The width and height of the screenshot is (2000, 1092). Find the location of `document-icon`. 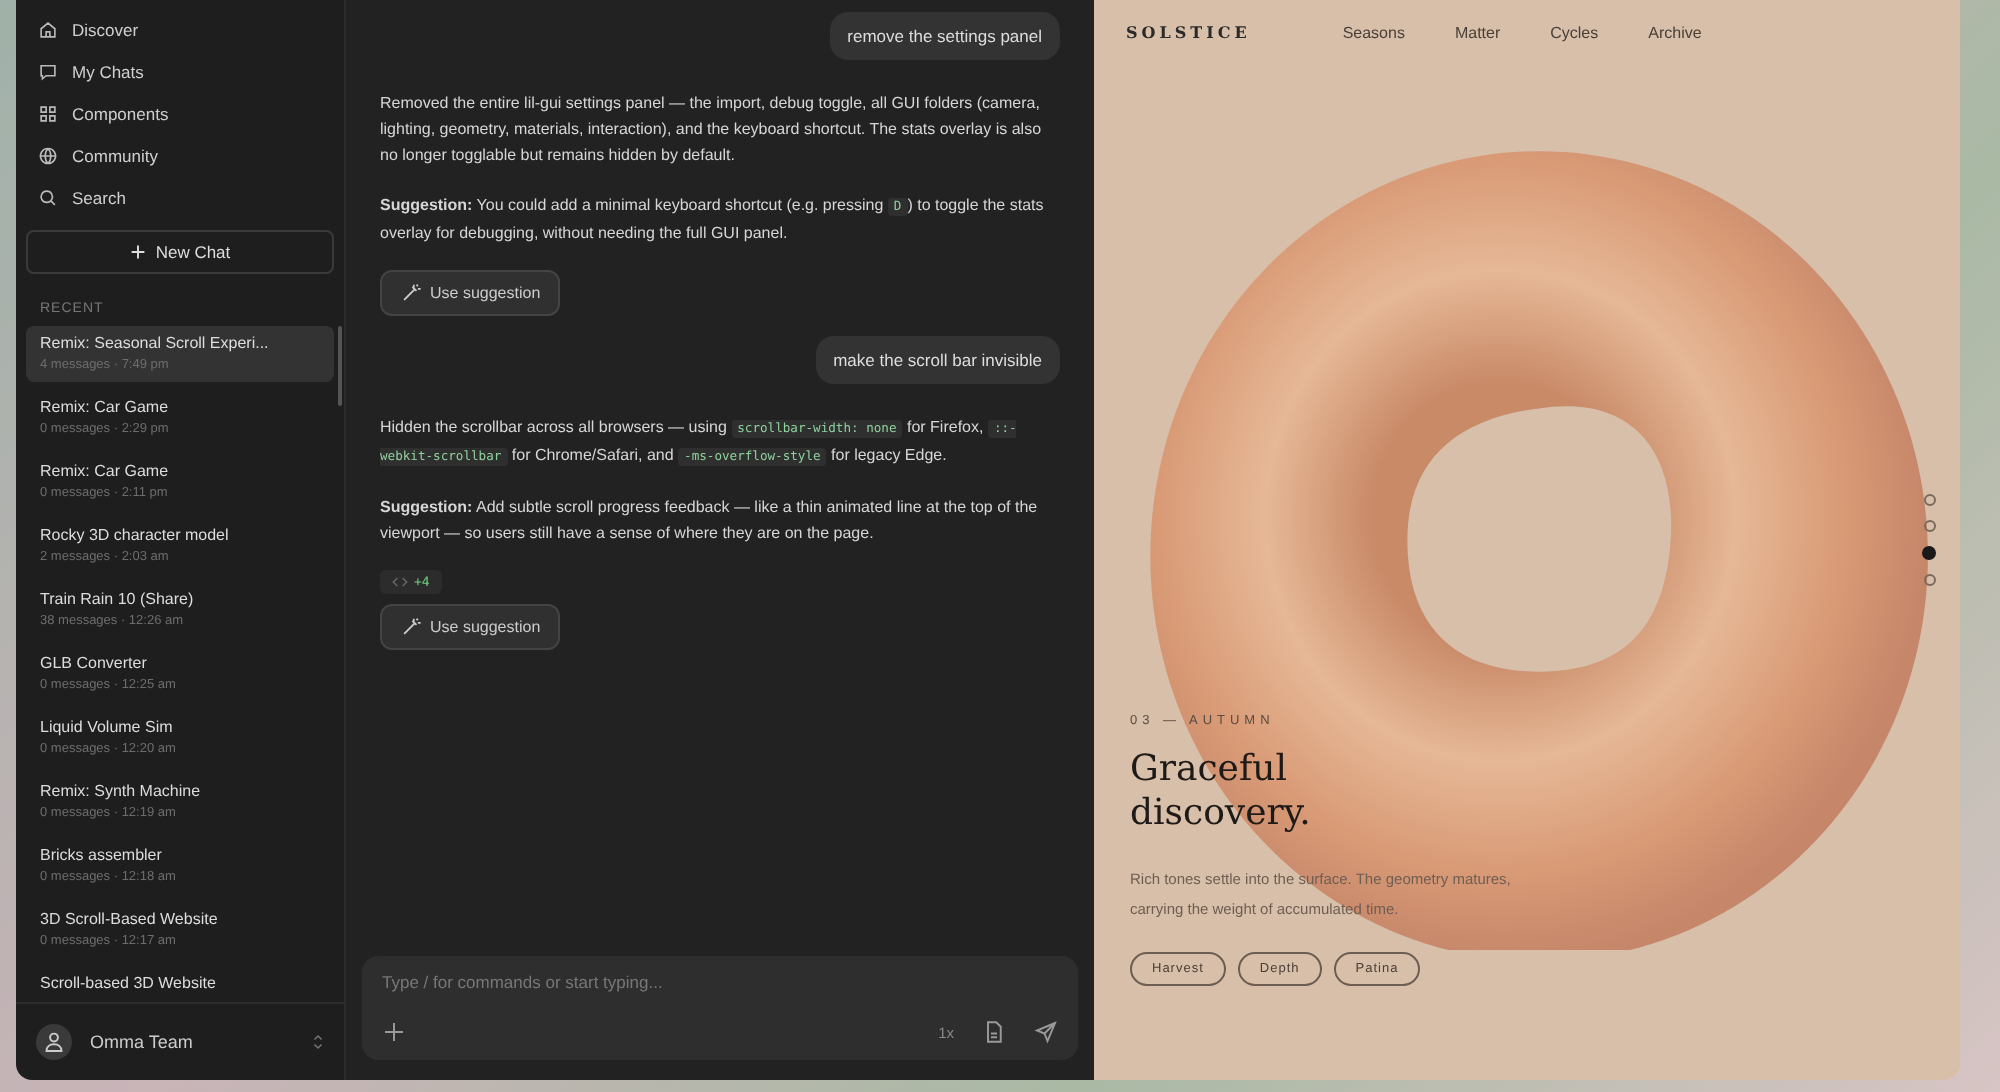

document-icon is located at coordinates (994, 1032).